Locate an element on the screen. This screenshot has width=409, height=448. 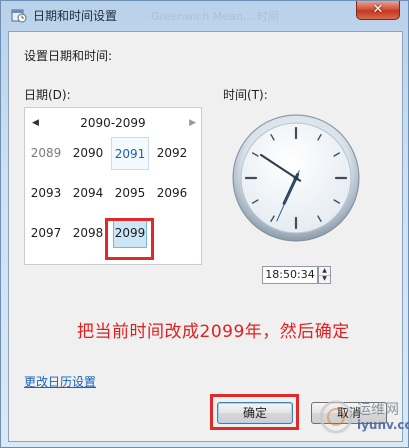
next-decade-arrow-icon: ▶ is located at coordinates (192, 123).